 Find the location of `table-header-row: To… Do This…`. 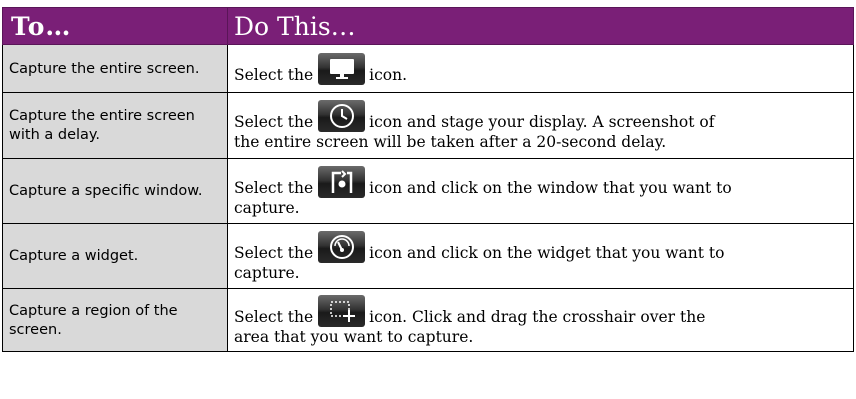

table-header-row: To… Do This… is located at coordinates (428, 26).